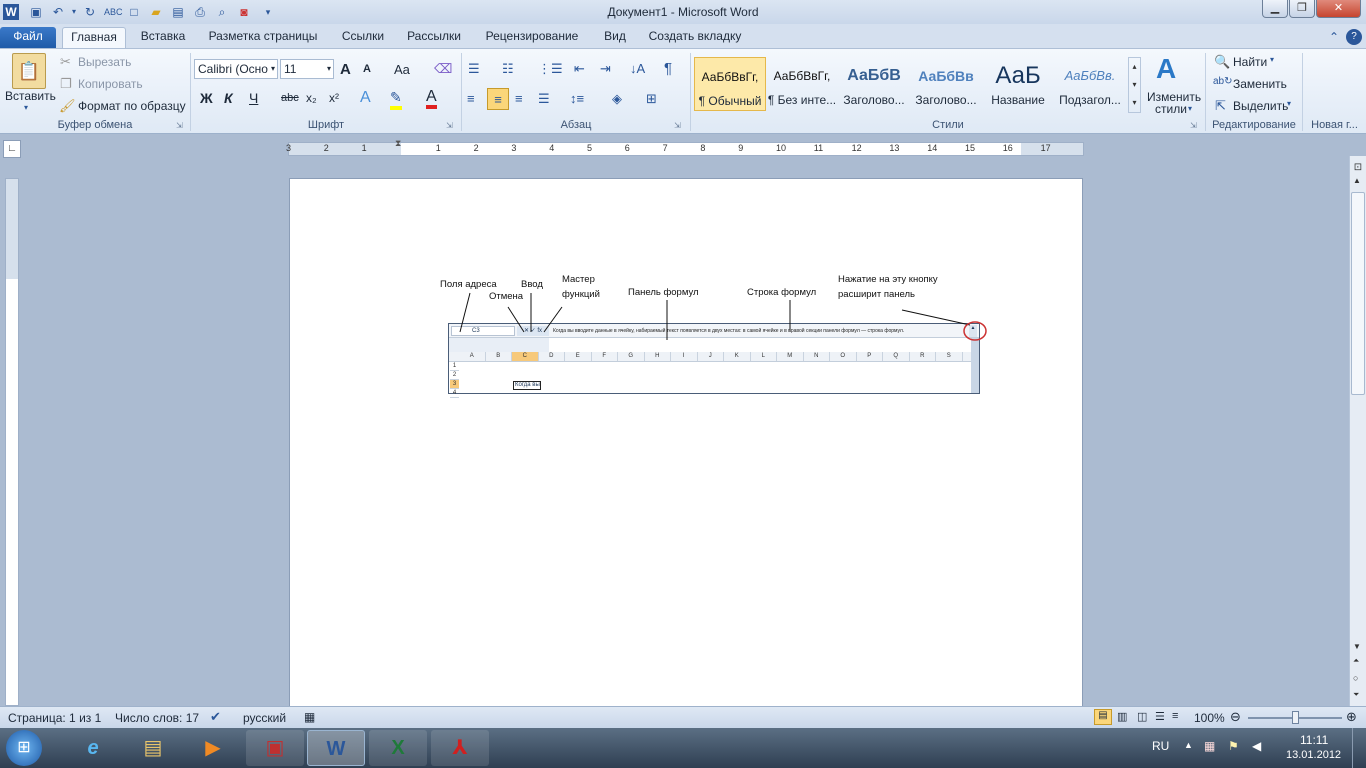 The width and height of the screenshot is (1366, 768). What do you see at coordinates (1018, 84) in the screenshot?
I see `style-title: АаБ Название` at bounding box center [1018, 84].